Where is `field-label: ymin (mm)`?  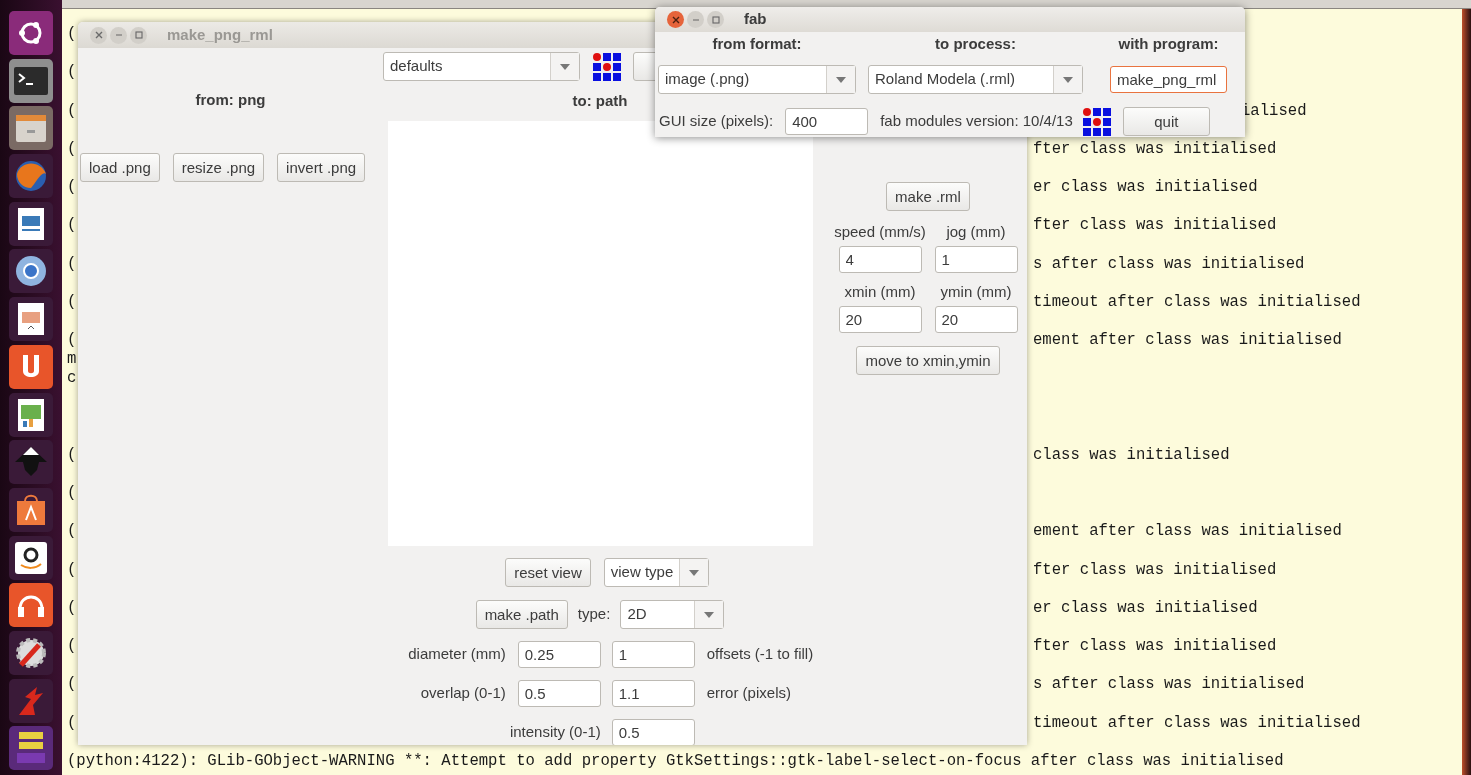 field-label: ymin (mm) is located at coordinates (976, 292).